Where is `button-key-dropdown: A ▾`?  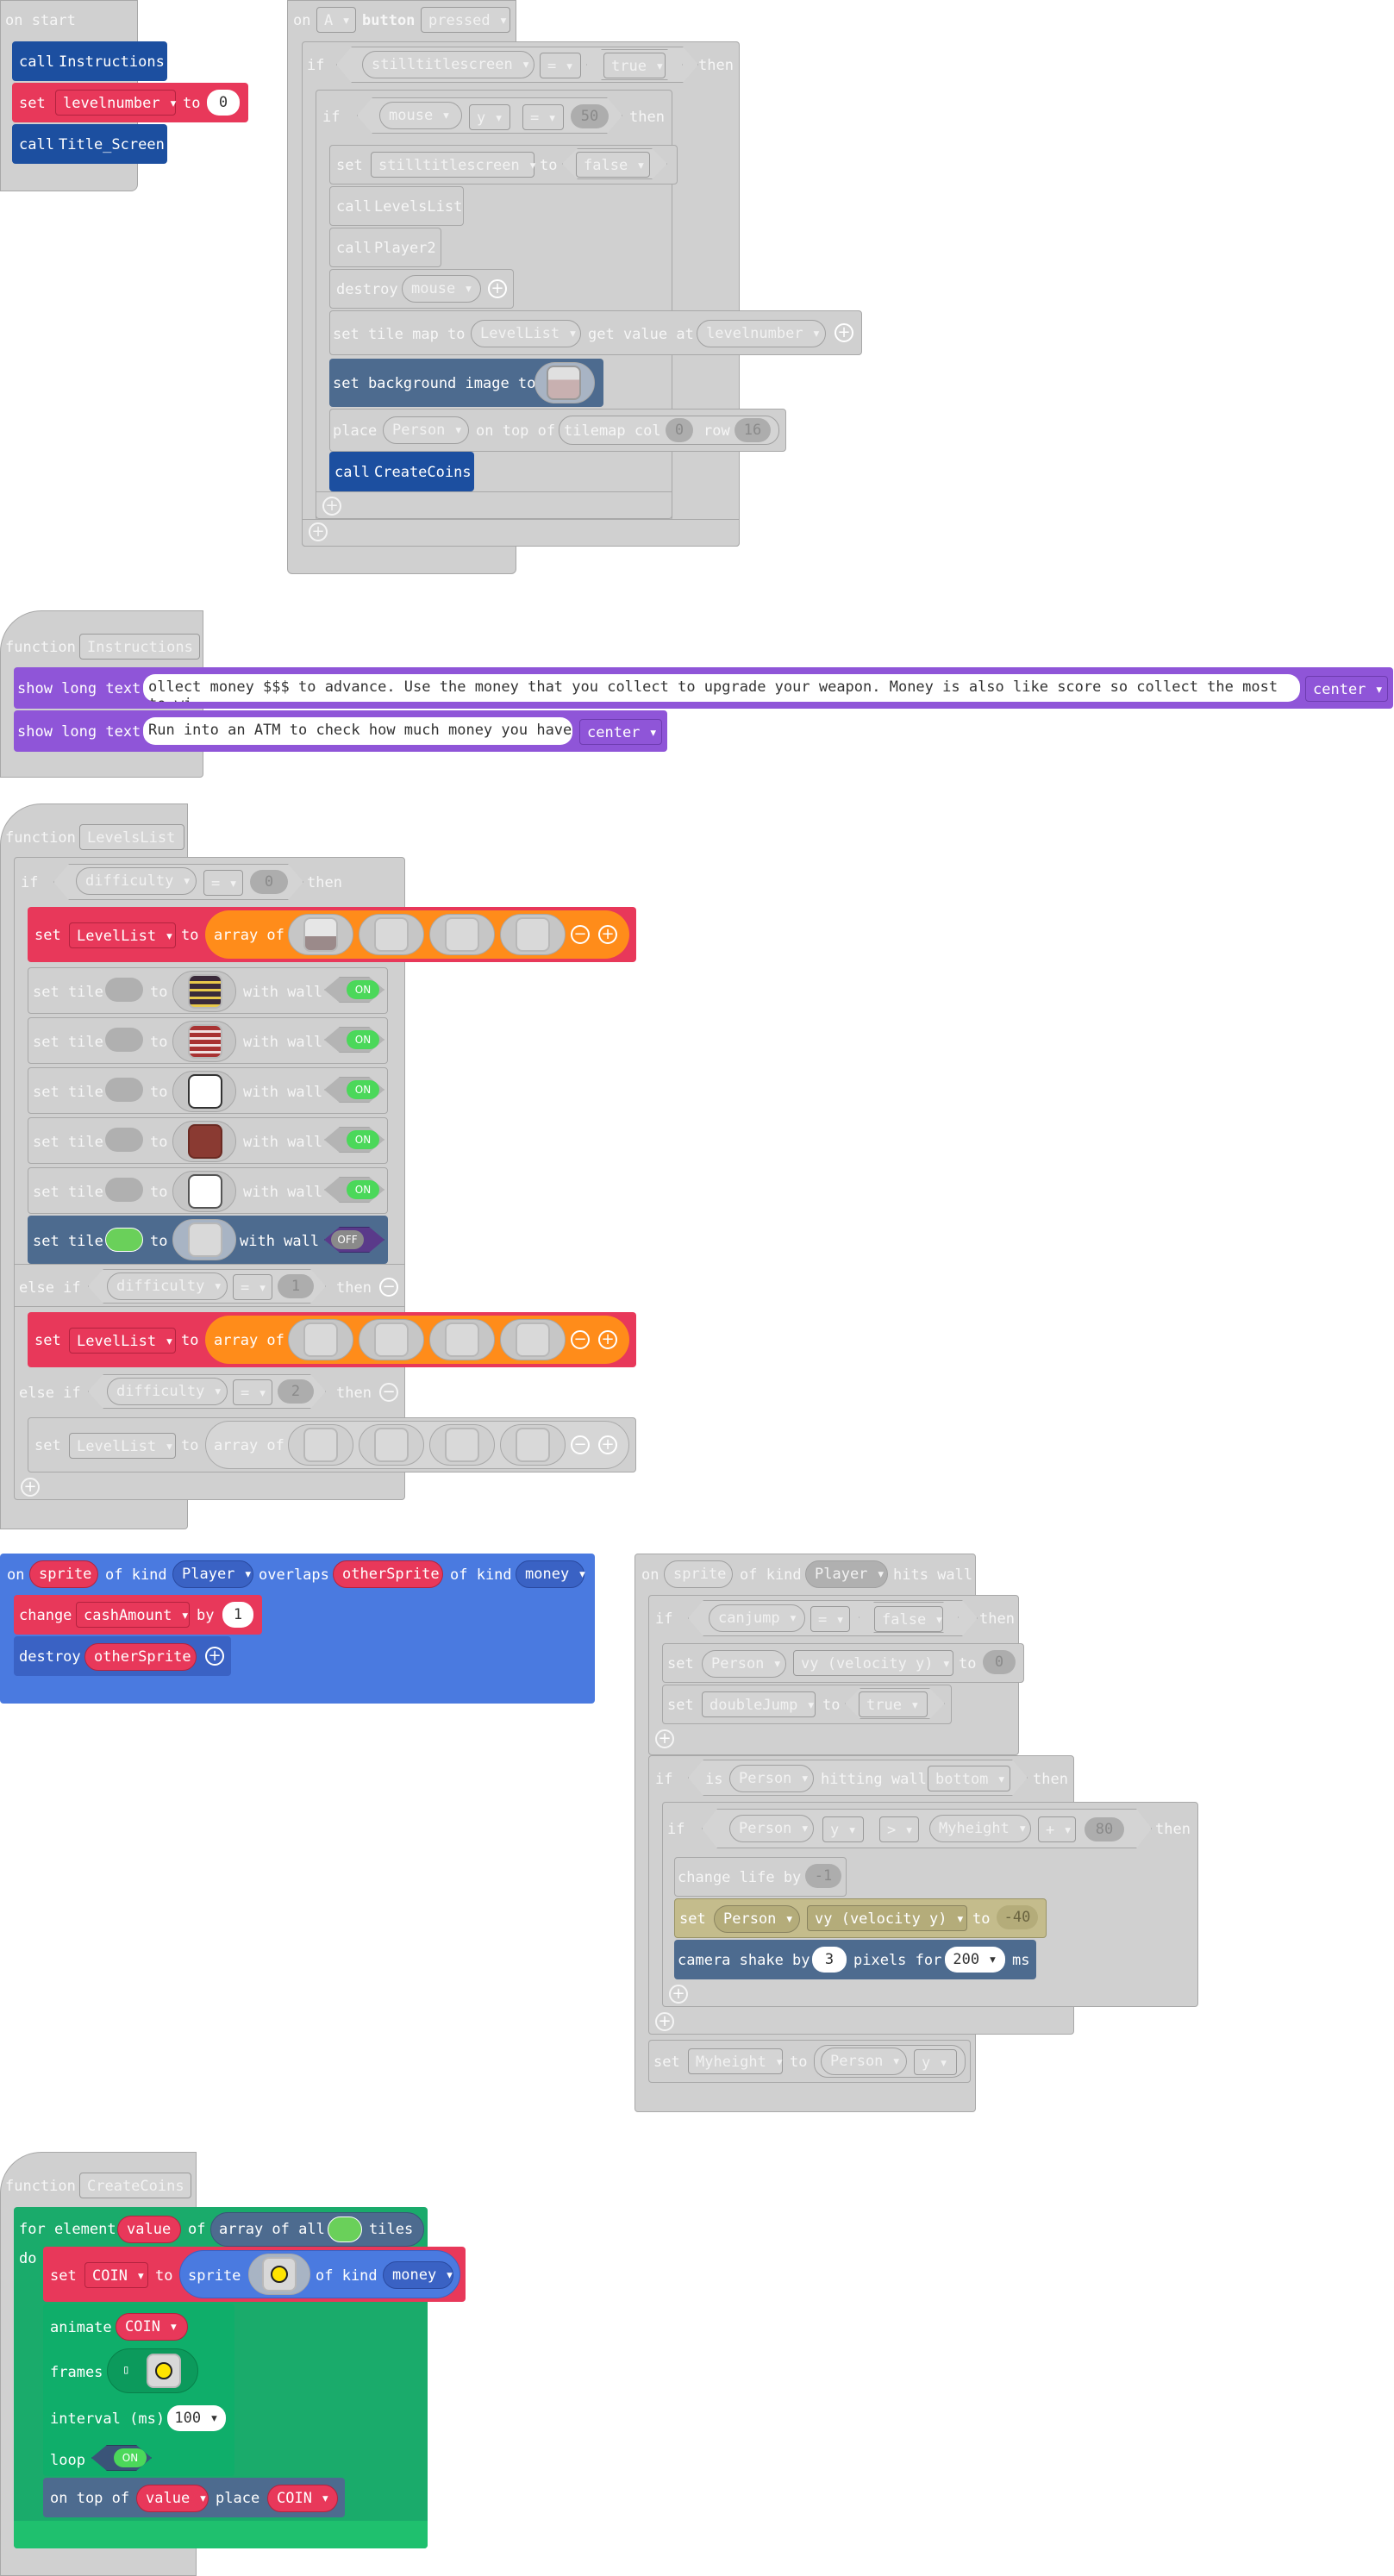
button-key-dropdown: A ▾ is located at coordinates (336, 20).